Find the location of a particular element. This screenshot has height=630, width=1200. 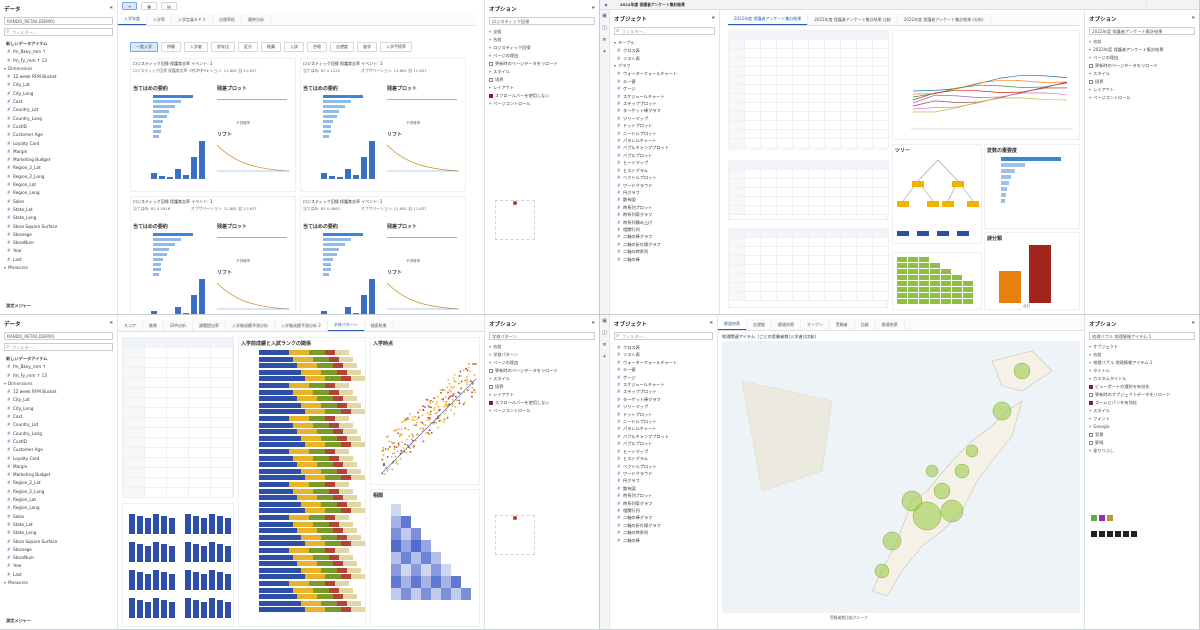

data-item: StoreNum is located at coordinates (58, 243).